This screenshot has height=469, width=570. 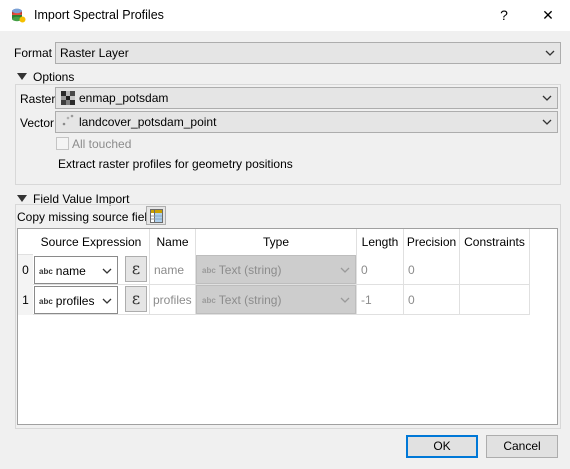 I want to click on window-title: Import Spectral Profiles, so click(x=99, y=15).